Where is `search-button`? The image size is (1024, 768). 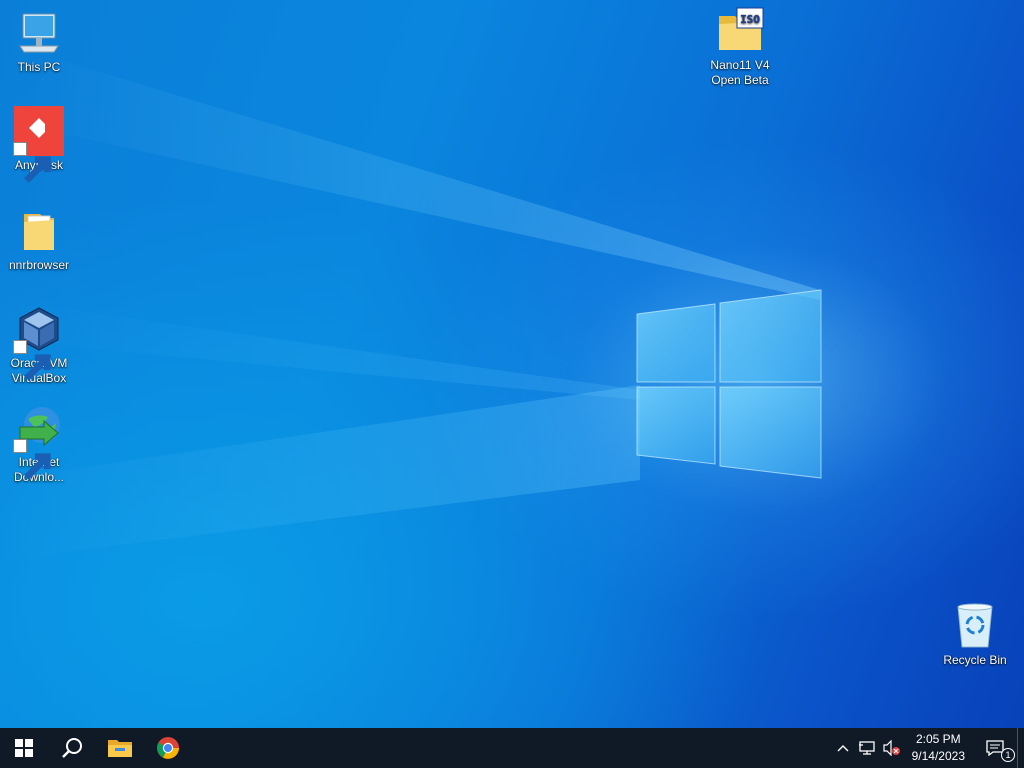
search-button is located at coordinates (72, 748).